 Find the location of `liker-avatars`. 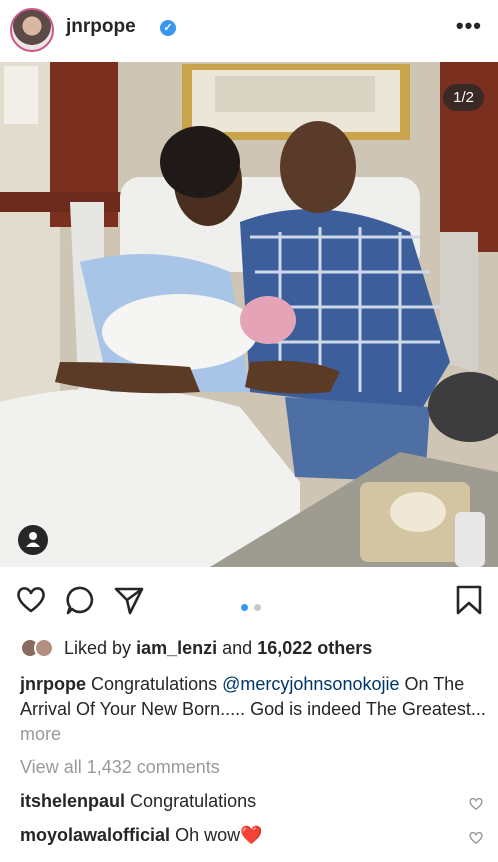

liker-avatars is located at coordinates (39, 648).